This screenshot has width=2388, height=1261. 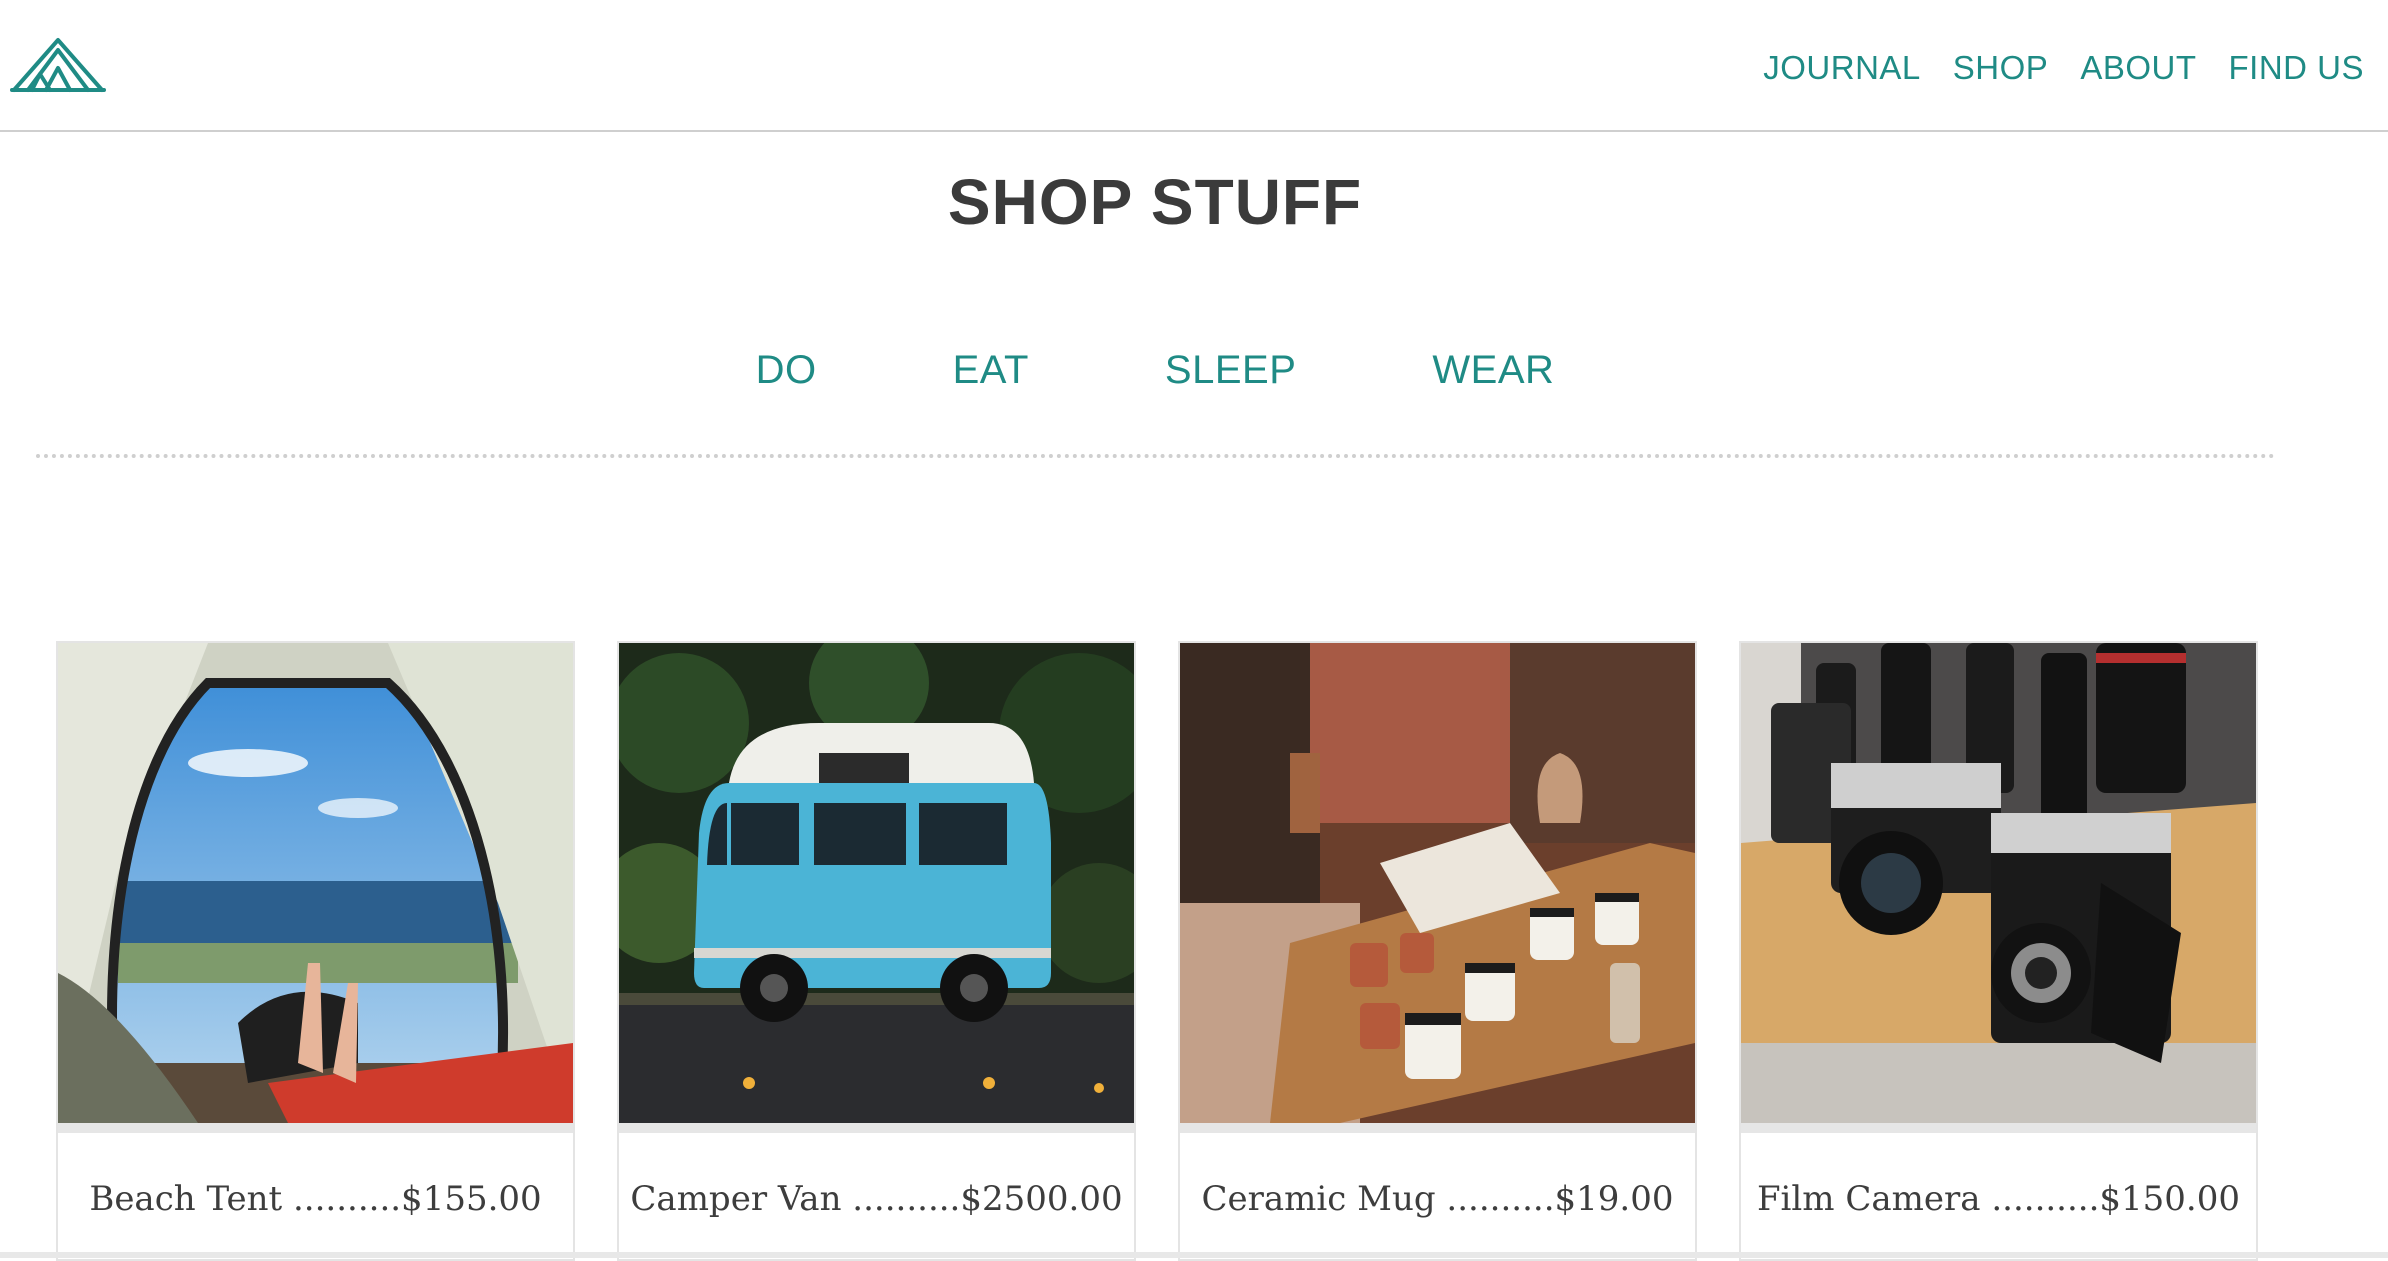 What do you see at coordinates (1842, 68) in the screenshot?
I see `nav-journal: JOURNAL` at bounding box center [1842, 68].